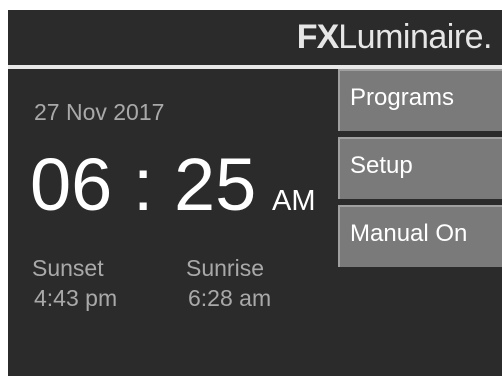  I want to click on sunset-label: Sunset, so click(68, 268).